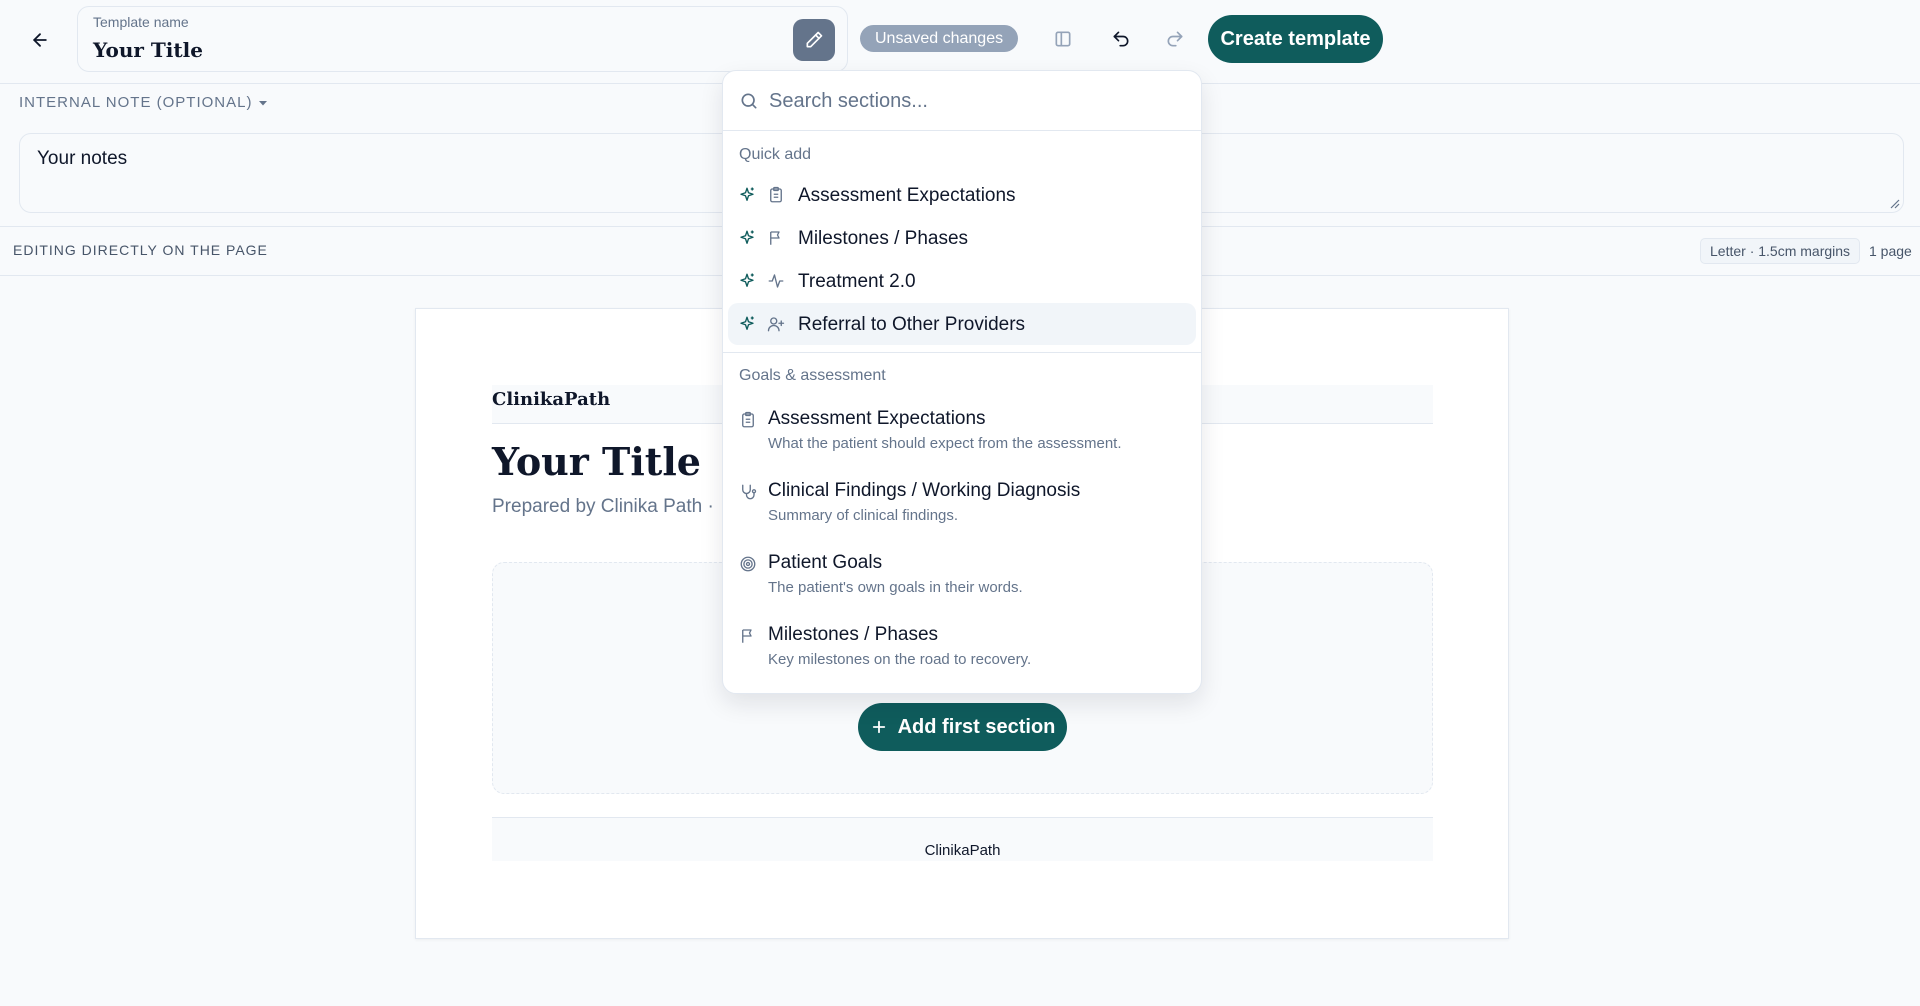  I want to click on caret-down-icon, so click(263, 102).